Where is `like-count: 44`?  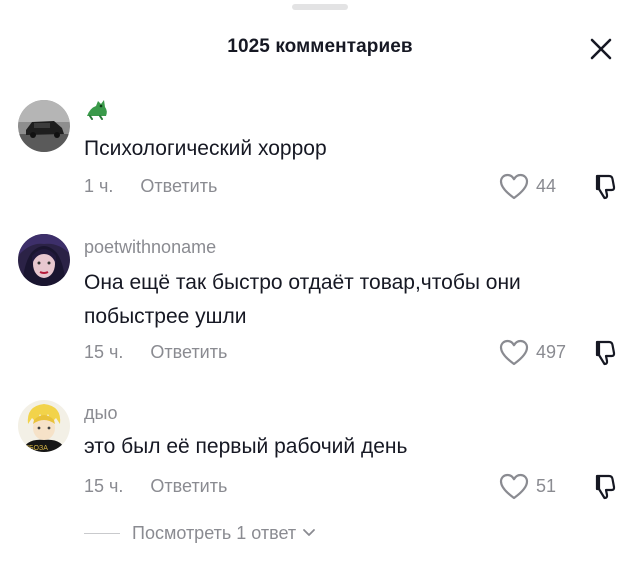 like-count: 44 is located at coordinates (546, 185).